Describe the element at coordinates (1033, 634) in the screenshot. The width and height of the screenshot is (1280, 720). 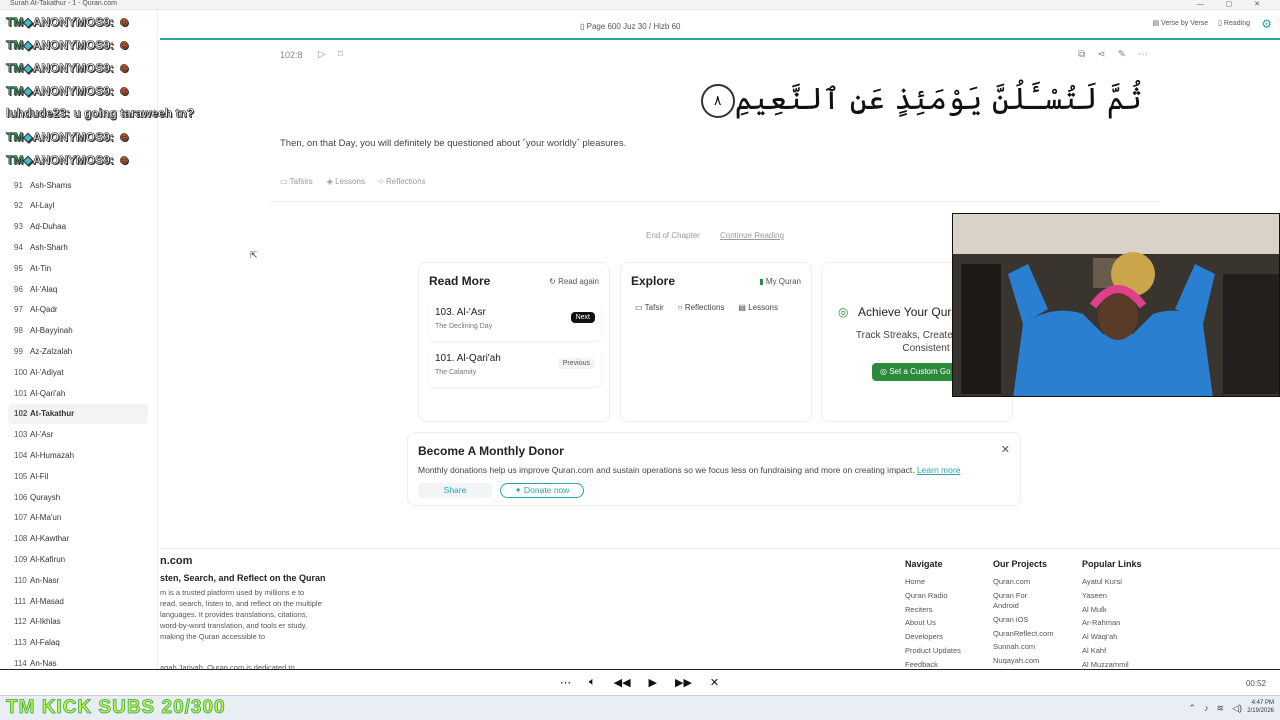
I see `footer-link: QuranReflect.com` at that location.